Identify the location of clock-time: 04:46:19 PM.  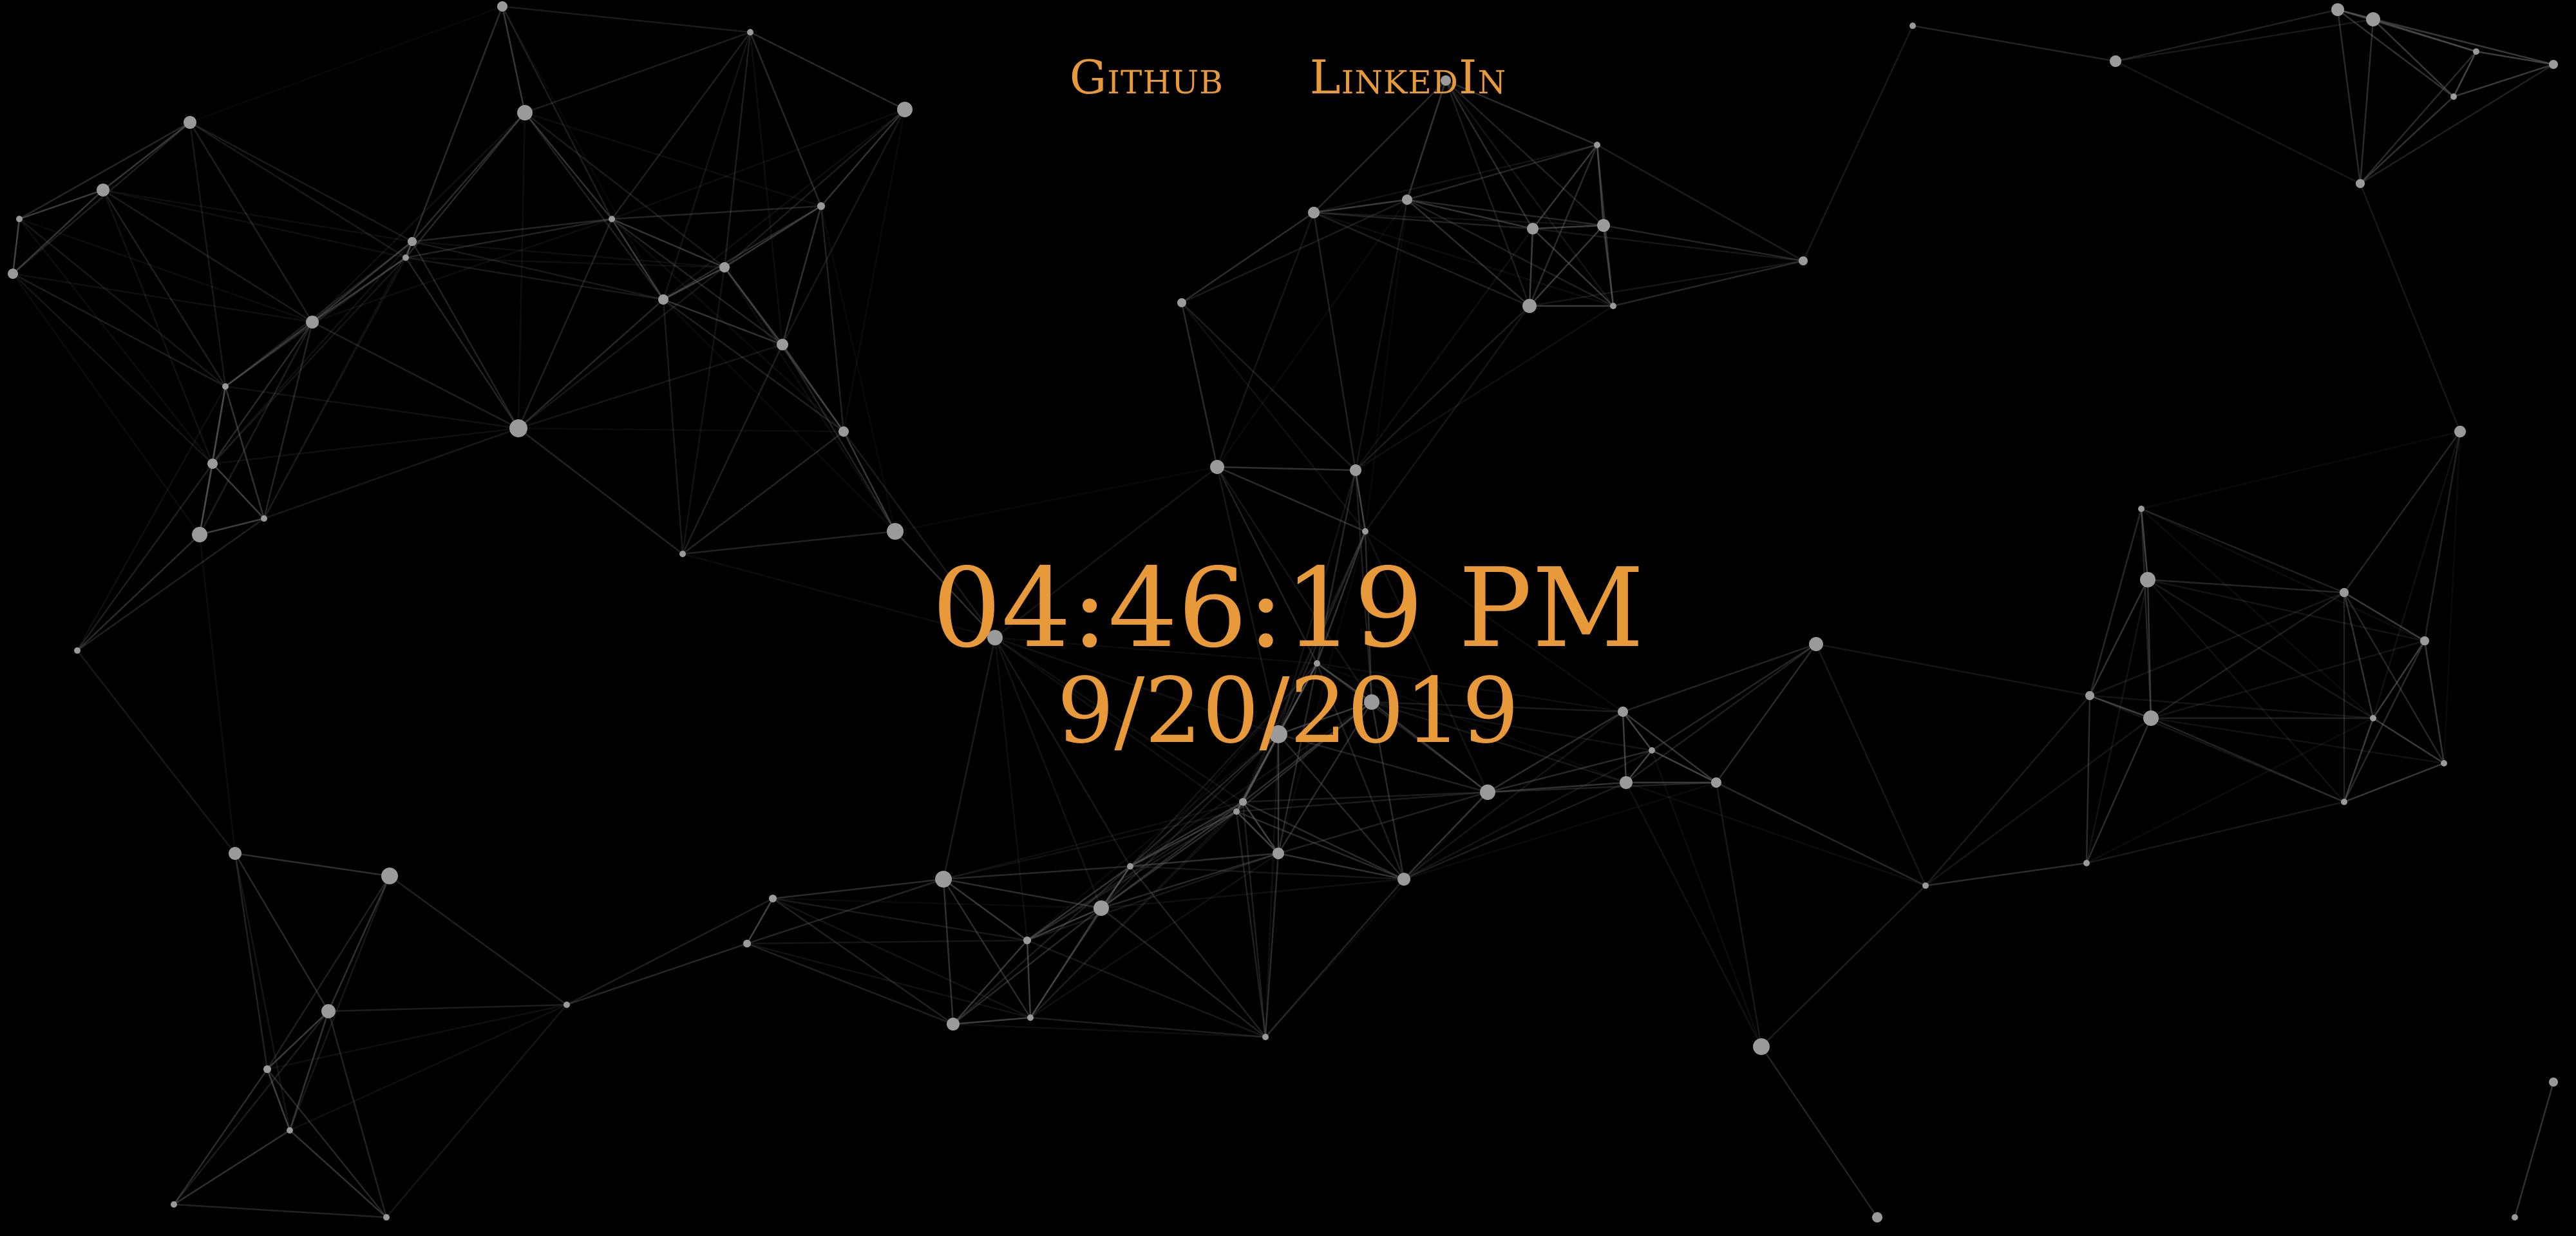
(1288, 608).